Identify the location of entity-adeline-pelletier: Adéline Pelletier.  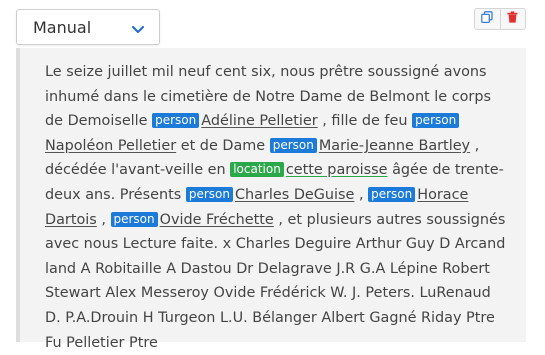
(259, 121).